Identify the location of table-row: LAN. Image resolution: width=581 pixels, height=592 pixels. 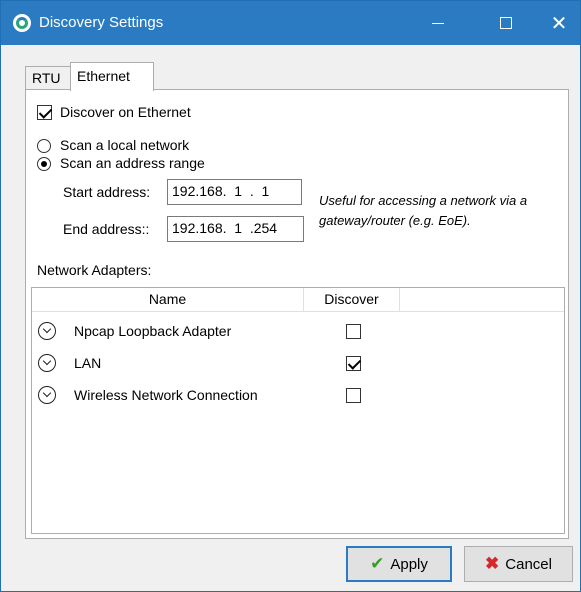
(298, 363).